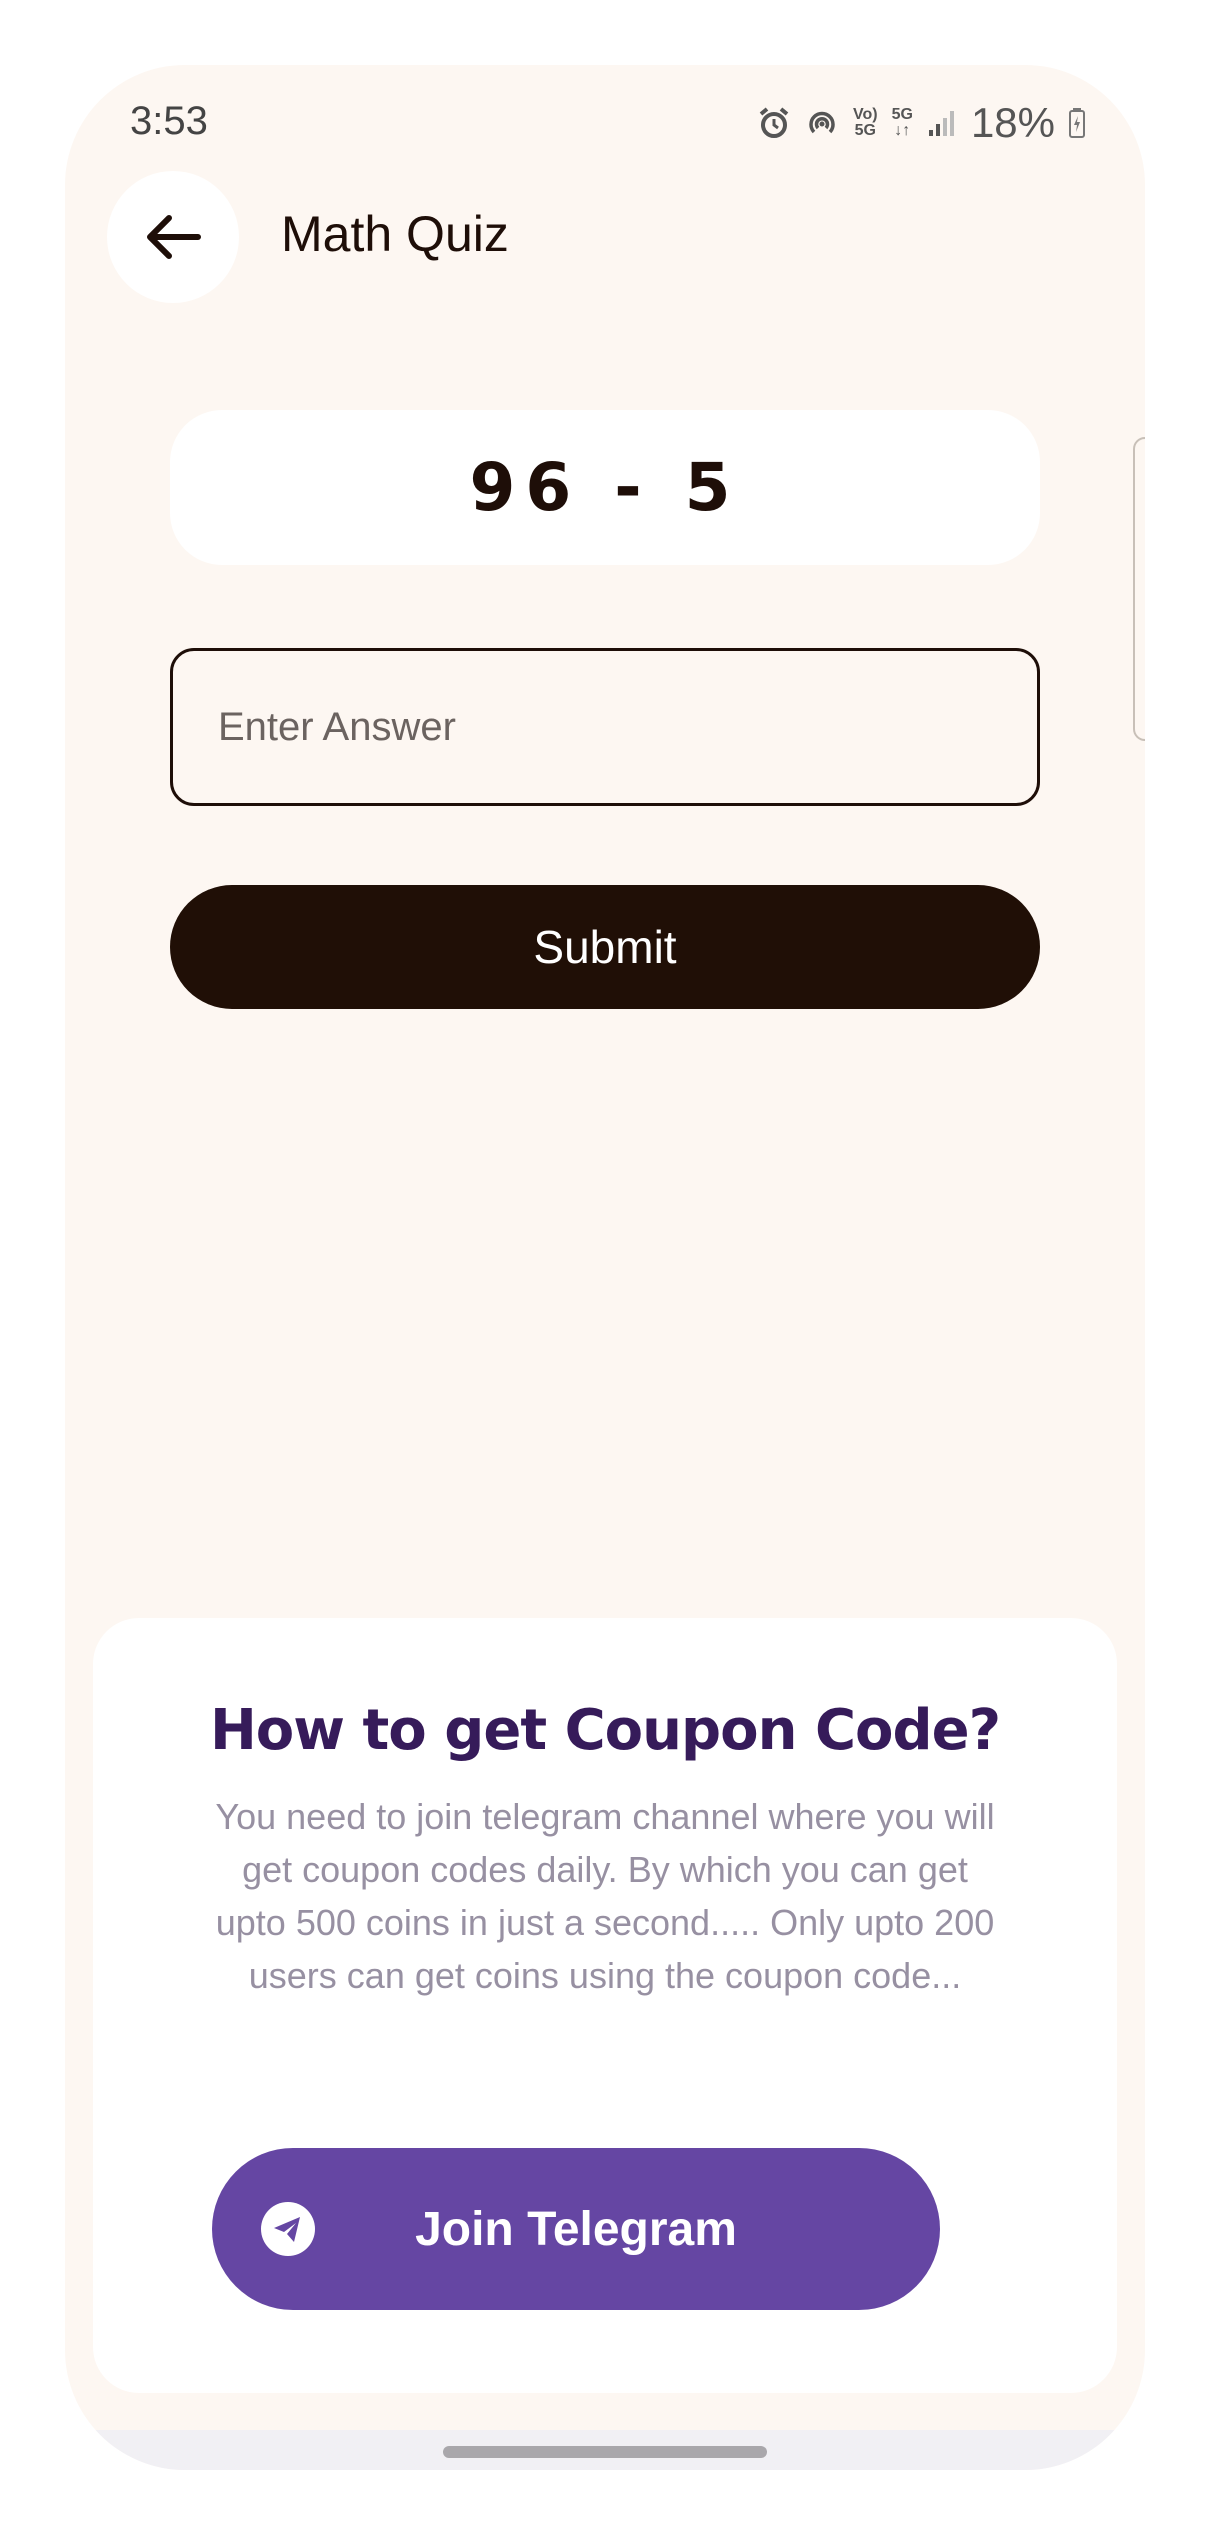 The height and width of the screenshot is (2538, 1210). I want to click on coupon-heading: How to get Coupon Code?, so click(605, 1730).